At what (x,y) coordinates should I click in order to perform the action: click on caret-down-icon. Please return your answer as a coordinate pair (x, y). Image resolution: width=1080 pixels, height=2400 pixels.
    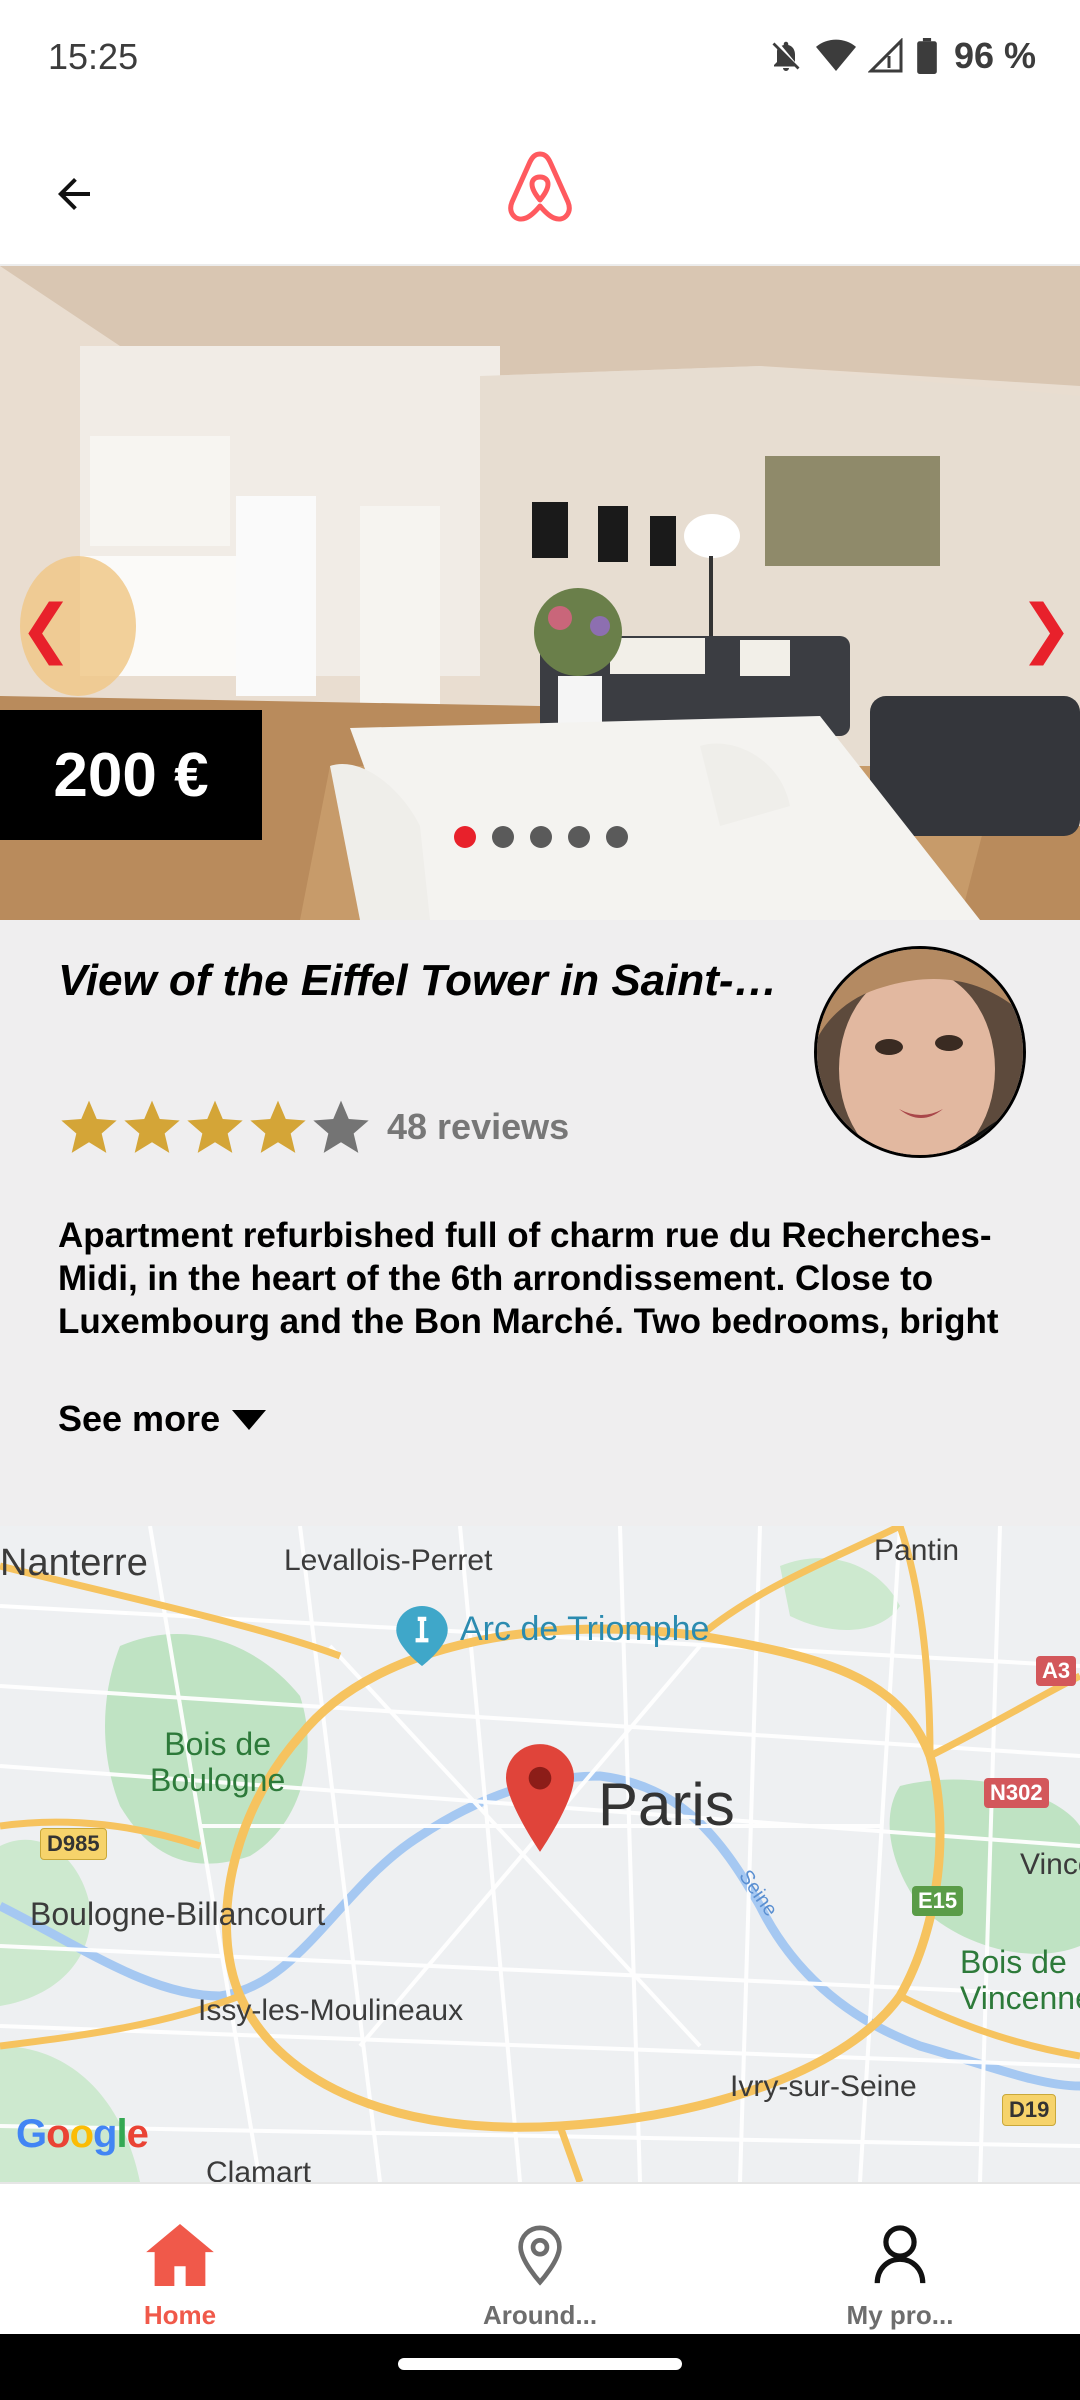
    Looking at the image, I should click on (249, 1420).